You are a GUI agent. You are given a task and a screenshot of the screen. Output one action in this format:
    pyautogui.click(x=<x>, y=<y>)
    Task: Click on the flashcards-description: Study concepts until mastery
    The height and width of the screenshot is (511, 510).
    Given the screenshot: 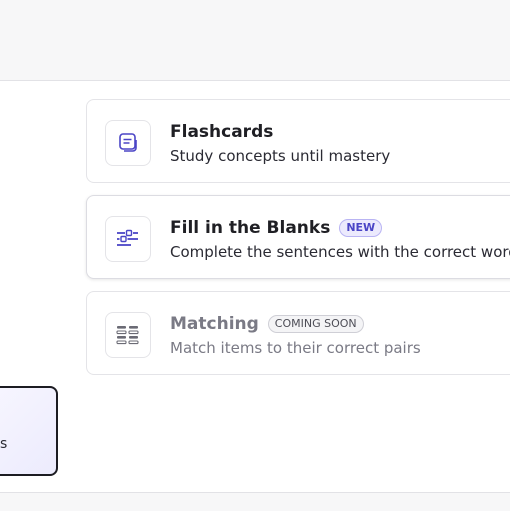 What is the action you would take?
    pyautogui.click(x=280, y=156)
    